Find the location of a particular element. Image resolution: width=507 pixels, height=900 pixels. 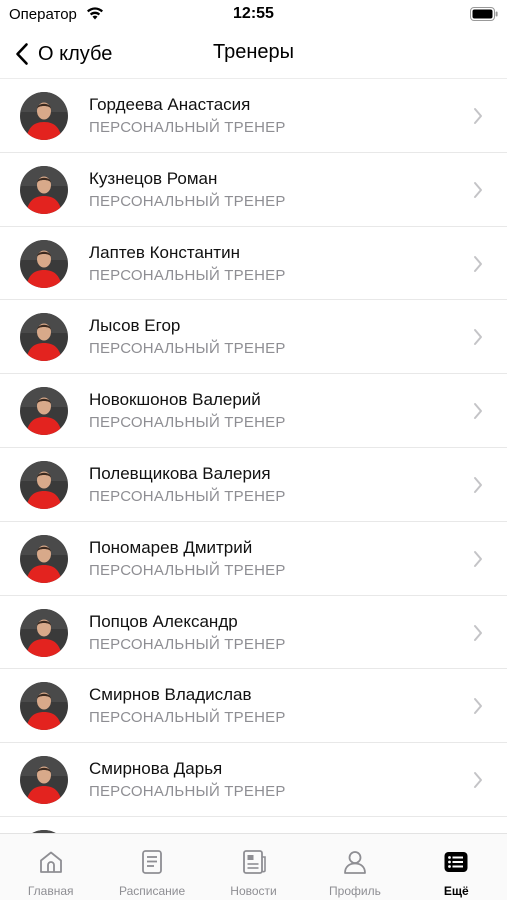

more-icon is located at coordinates (456, 862).